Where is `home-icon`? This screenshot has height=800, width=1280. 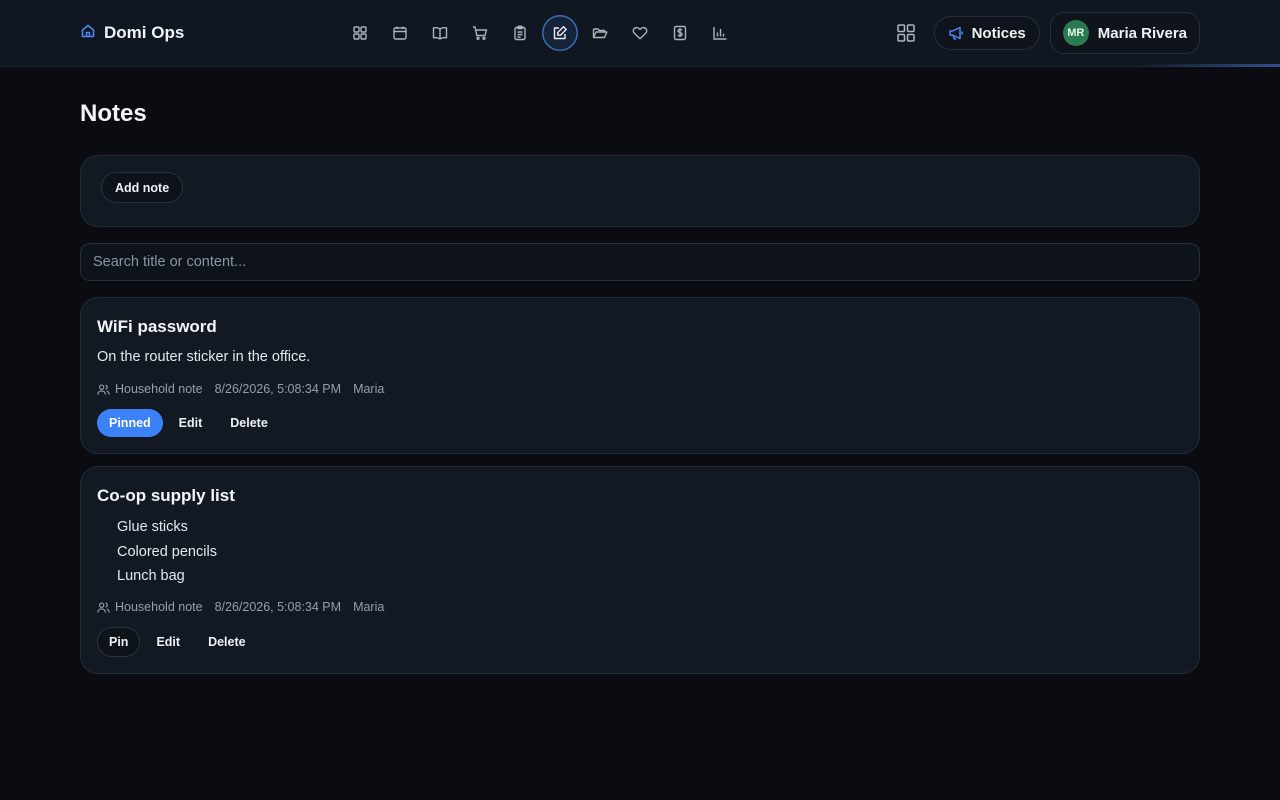
home-icon is located at coordinates (88, 33).